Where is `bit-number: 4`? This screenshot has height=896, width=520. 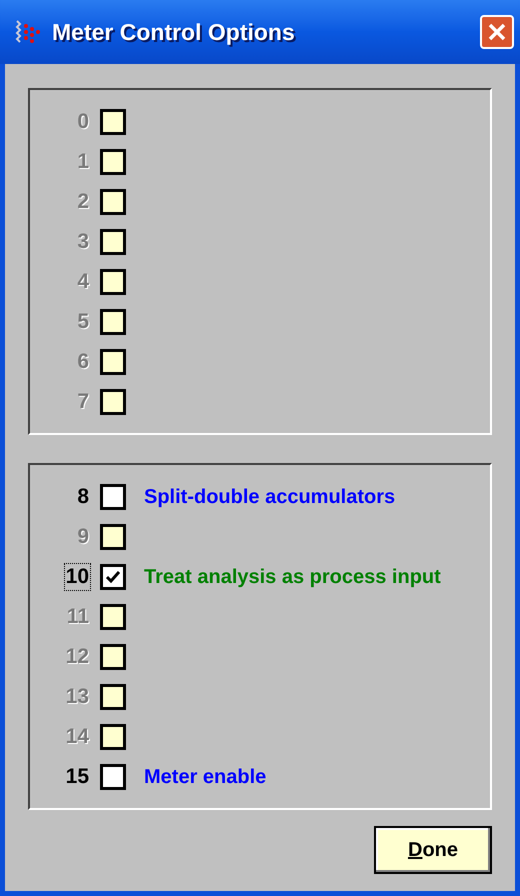
bit-number: 4 is located at coordinates (83, 281).